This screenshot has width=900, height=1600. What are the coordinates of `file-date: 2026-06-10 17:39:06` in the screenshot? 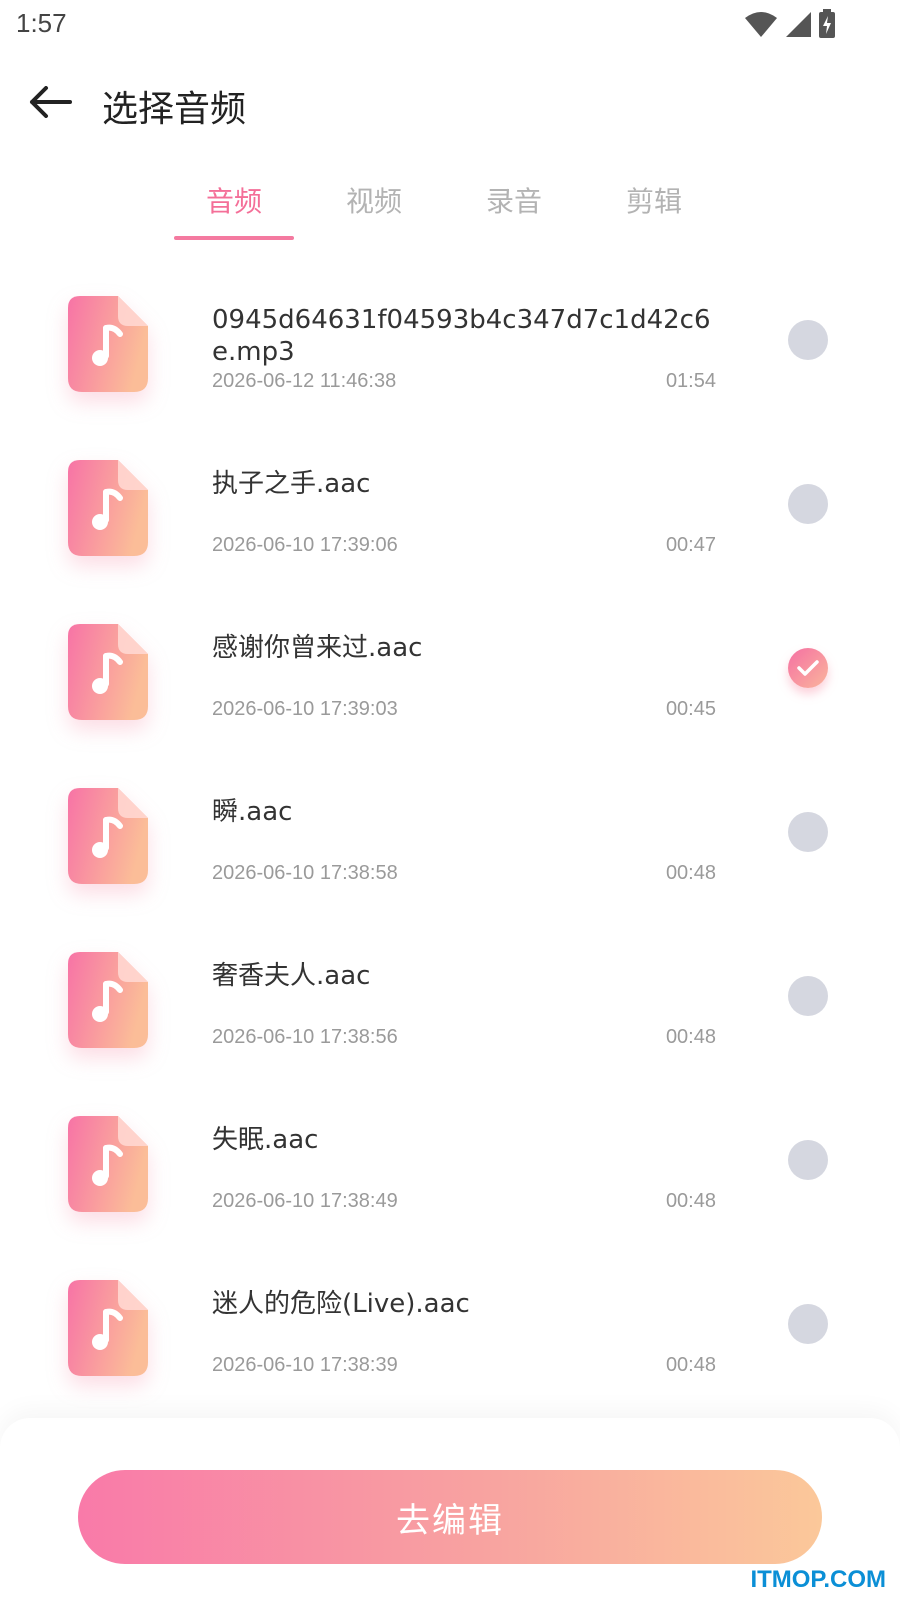 It's located at (305, 545).